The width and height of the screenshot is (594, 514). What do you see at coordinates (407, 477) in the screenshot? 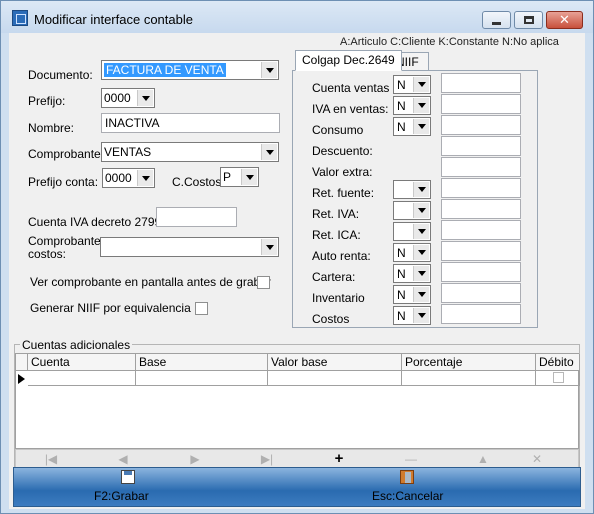
I see `door-exit-icon` at bounding box center [407, 477].